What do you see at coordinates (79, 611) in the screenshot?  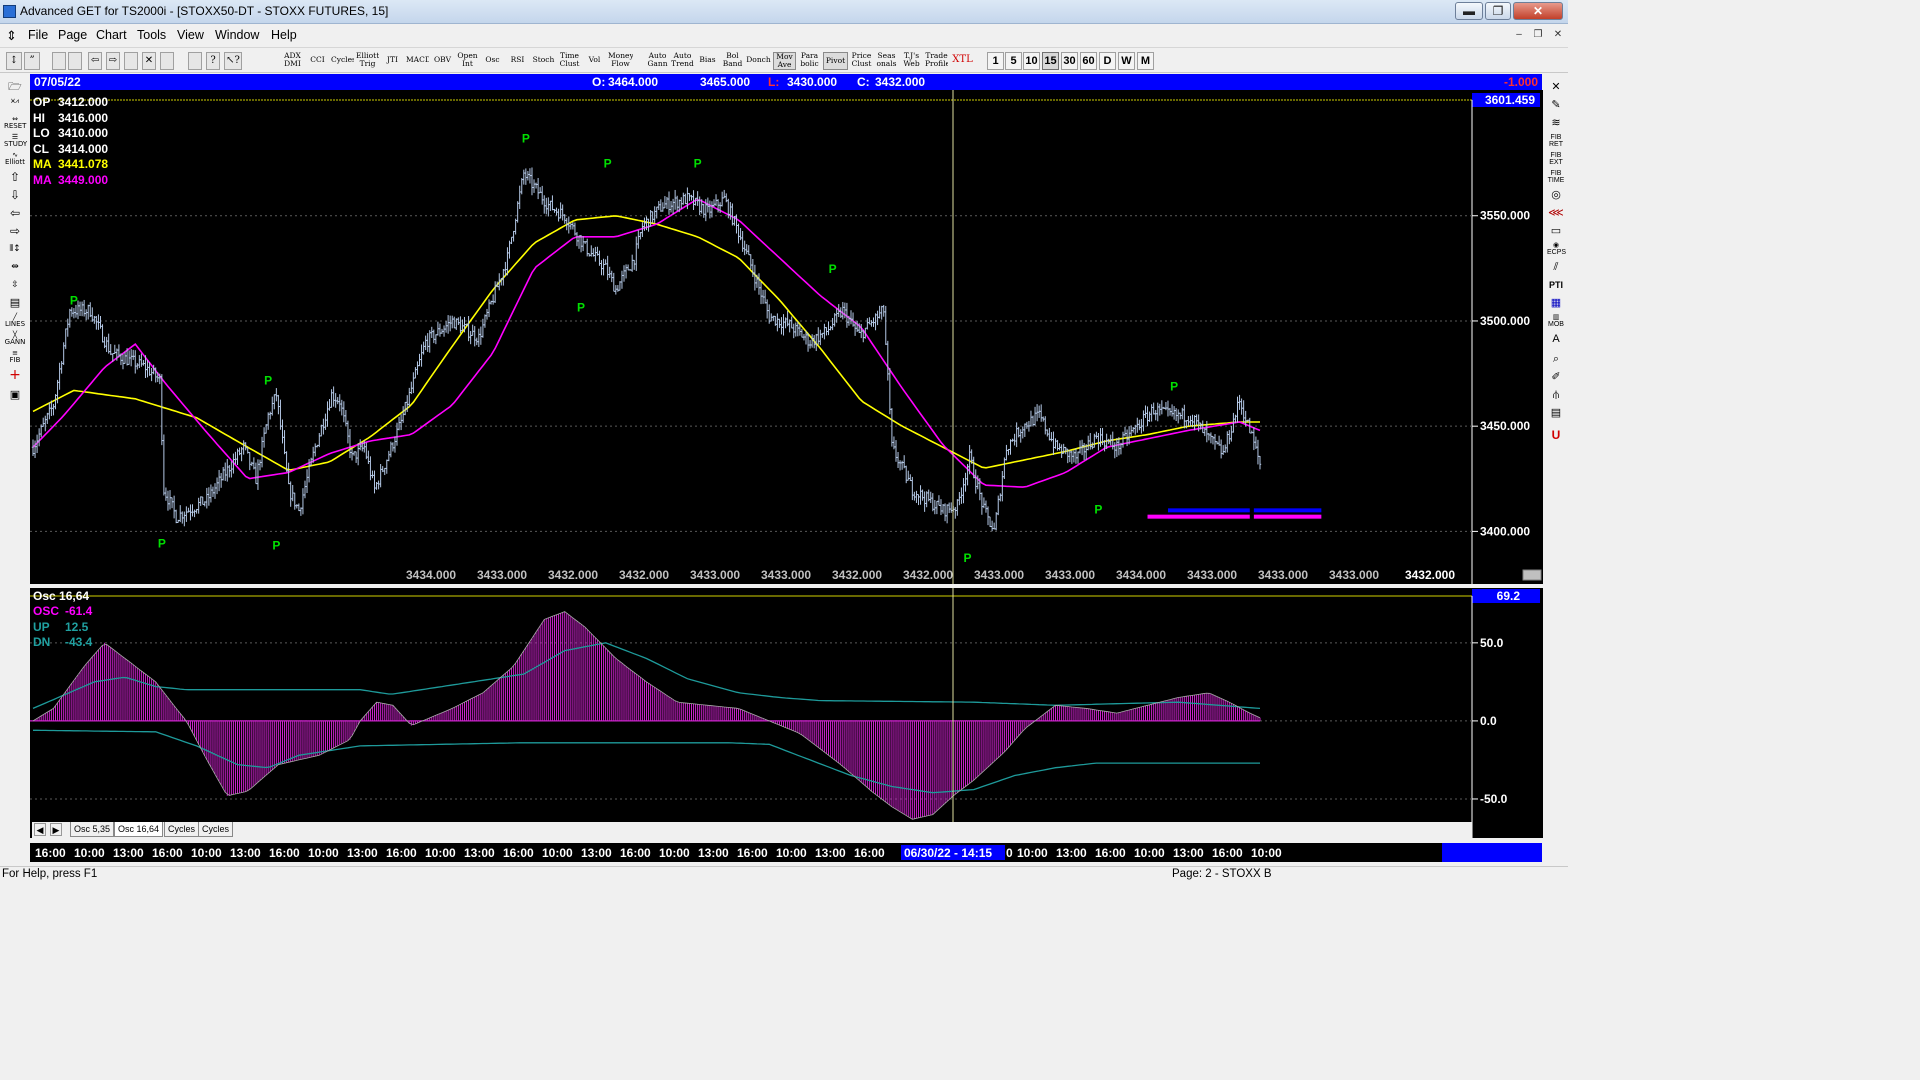 I see `osc-value: -61.4` at bounding box center [79, 611].